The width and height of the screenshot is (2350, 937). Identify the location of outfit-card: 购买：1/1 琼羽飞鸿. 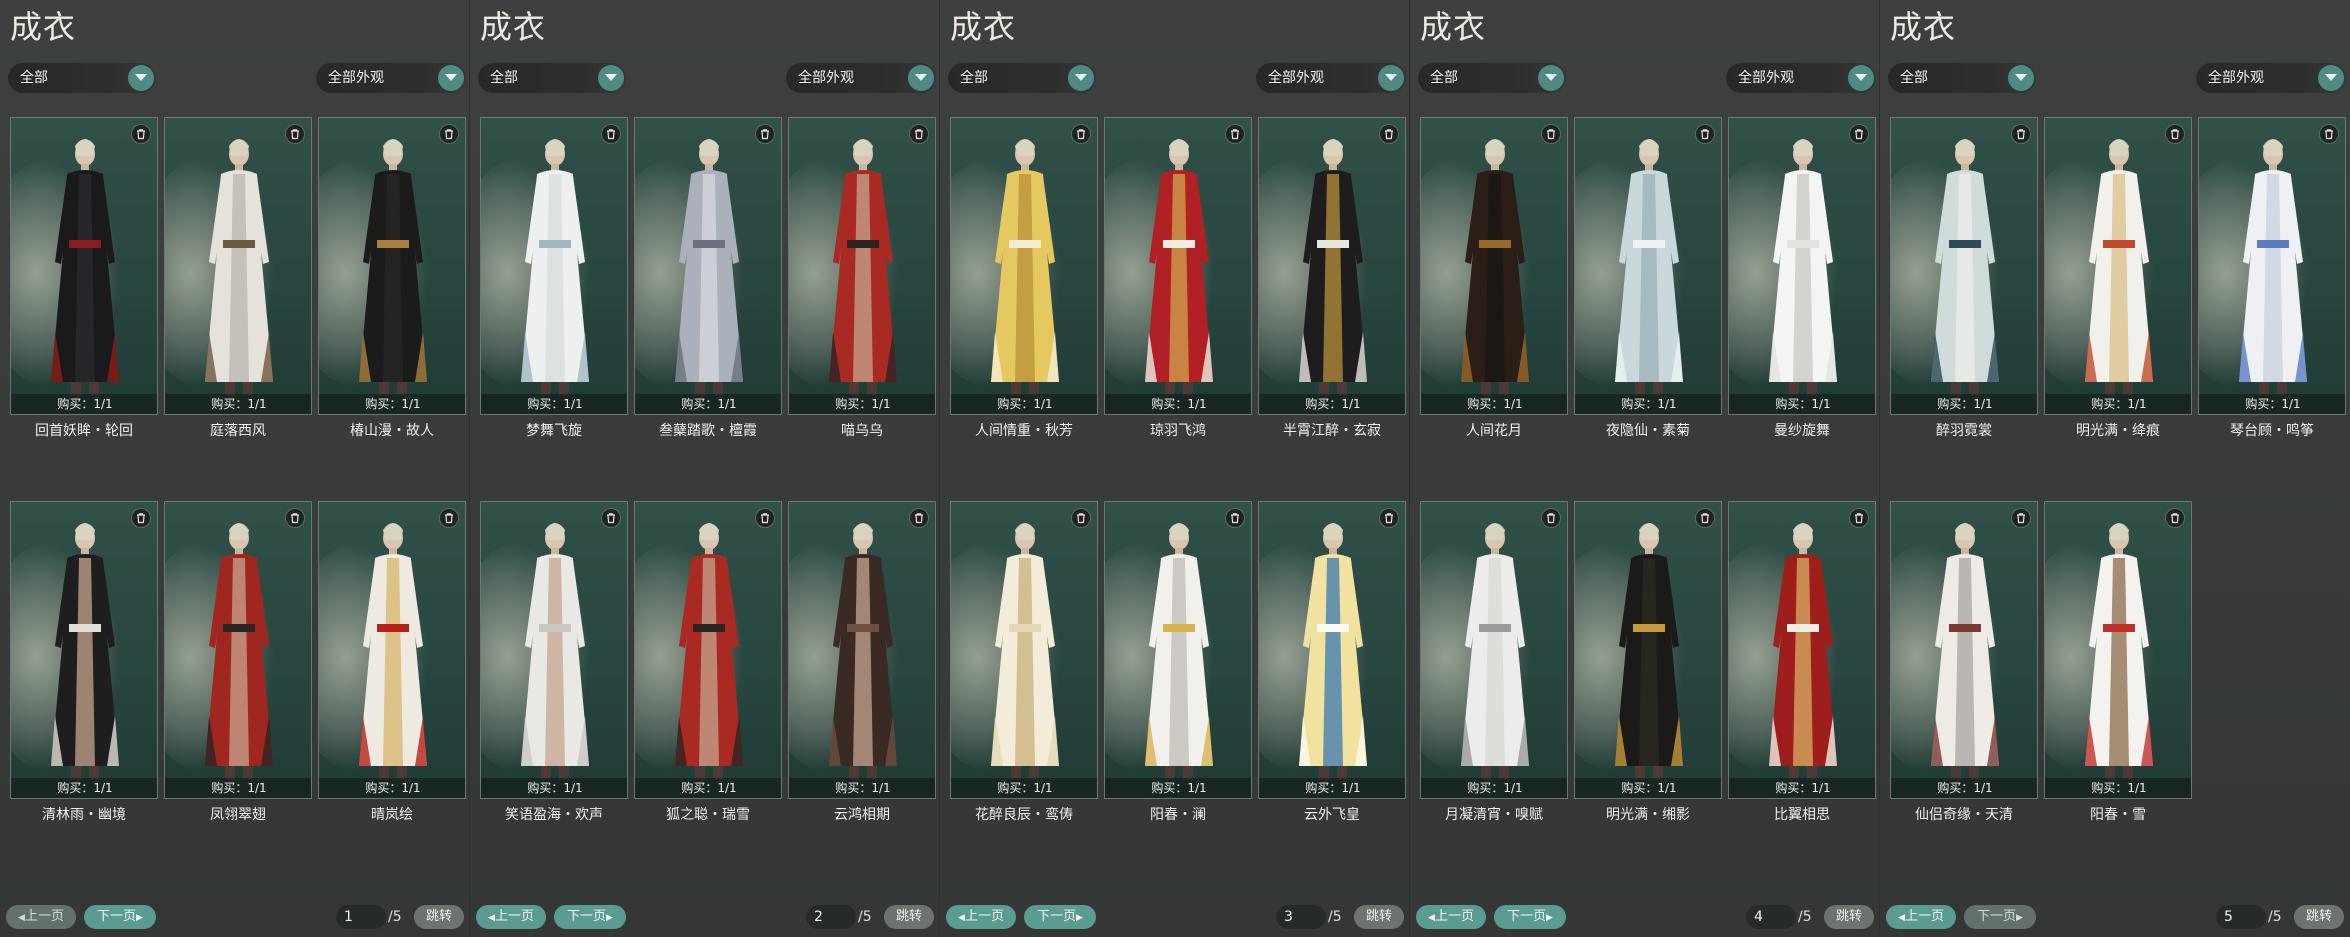
(1178, 278).